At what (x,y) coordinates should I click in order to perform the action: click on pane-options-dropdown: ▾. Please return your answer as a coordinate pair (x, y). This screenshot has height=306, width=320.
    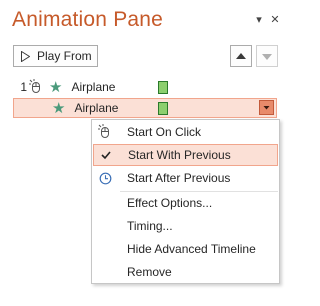
    Looking at the image, I should click on (259, 20).